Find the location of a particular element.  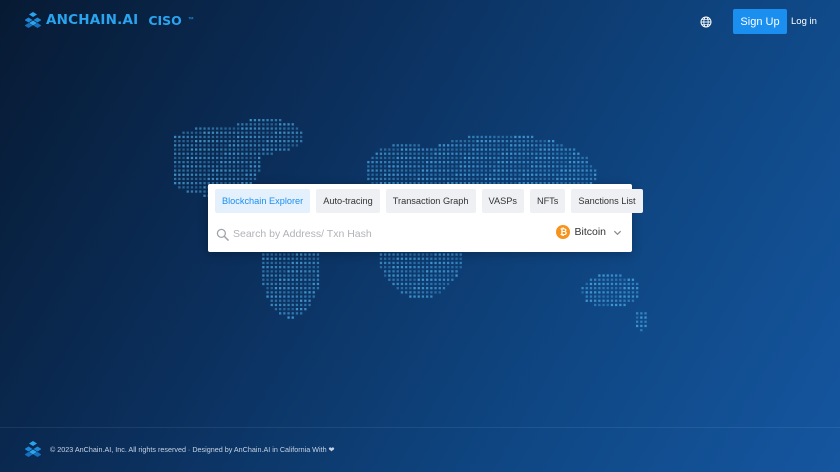

anchain-logo-icon is located at coordinates (33, 20).